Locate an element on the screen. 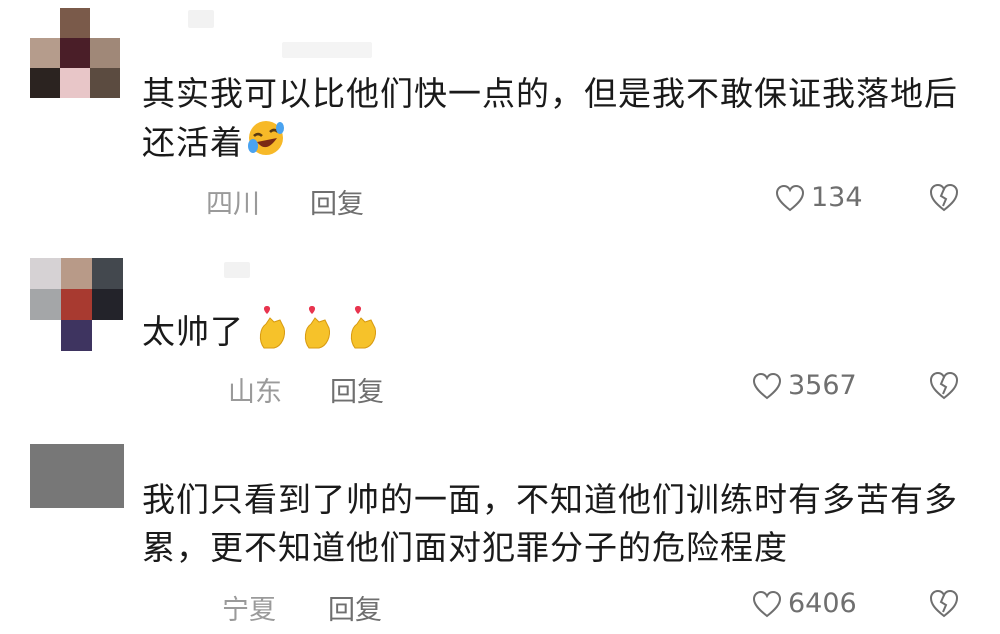  like-button: 6406 is located at coordinates (804, 603).